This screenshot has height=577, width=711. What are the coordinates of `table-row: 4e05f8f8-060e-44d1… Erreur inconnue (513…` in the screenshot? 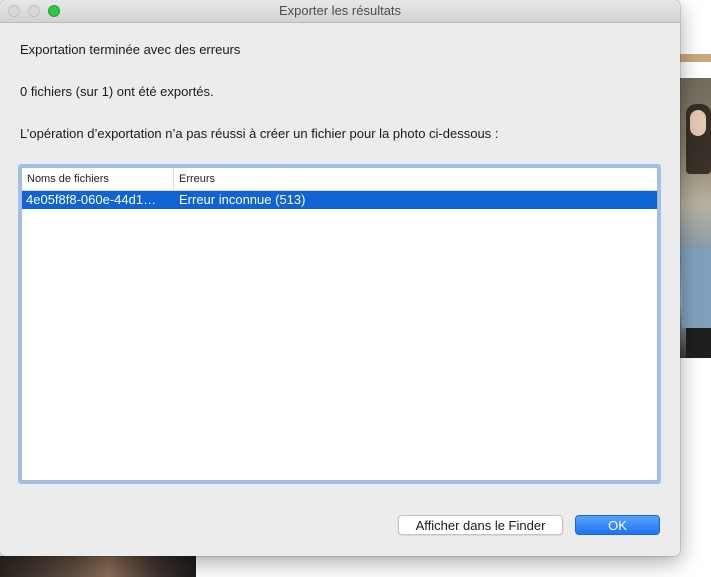 It's located at (339, 200).